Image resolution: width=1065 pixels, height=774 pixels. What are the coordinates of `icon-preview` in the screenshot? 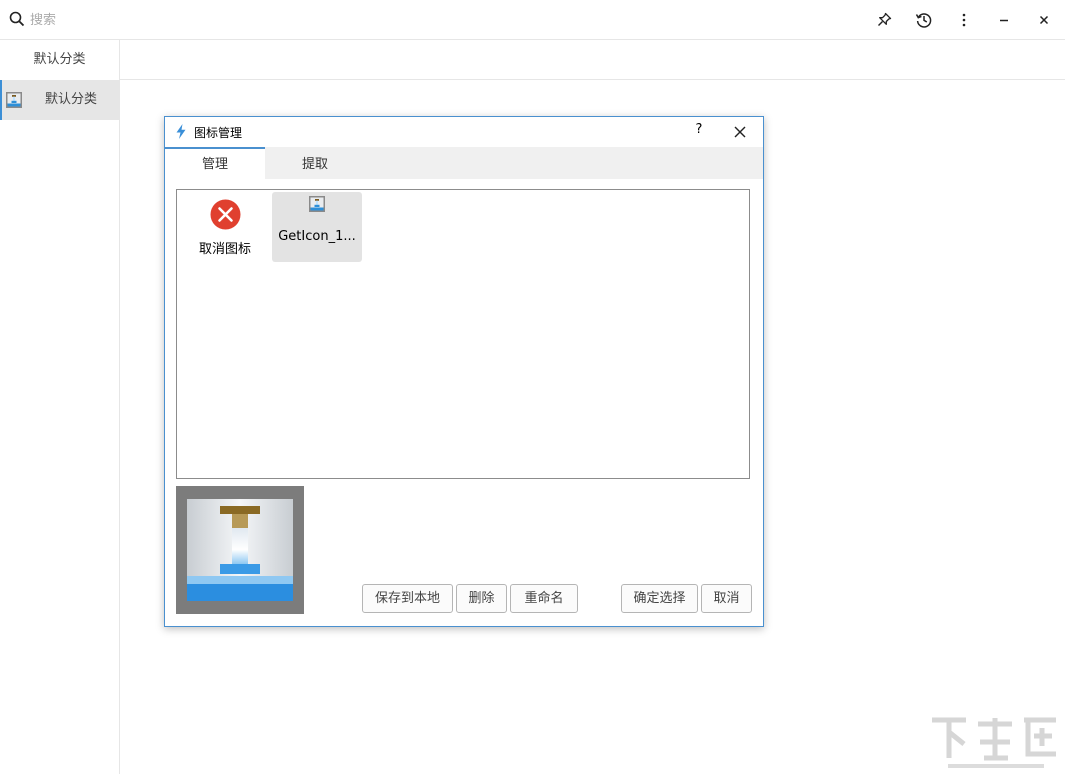 It's located at (240, 550).